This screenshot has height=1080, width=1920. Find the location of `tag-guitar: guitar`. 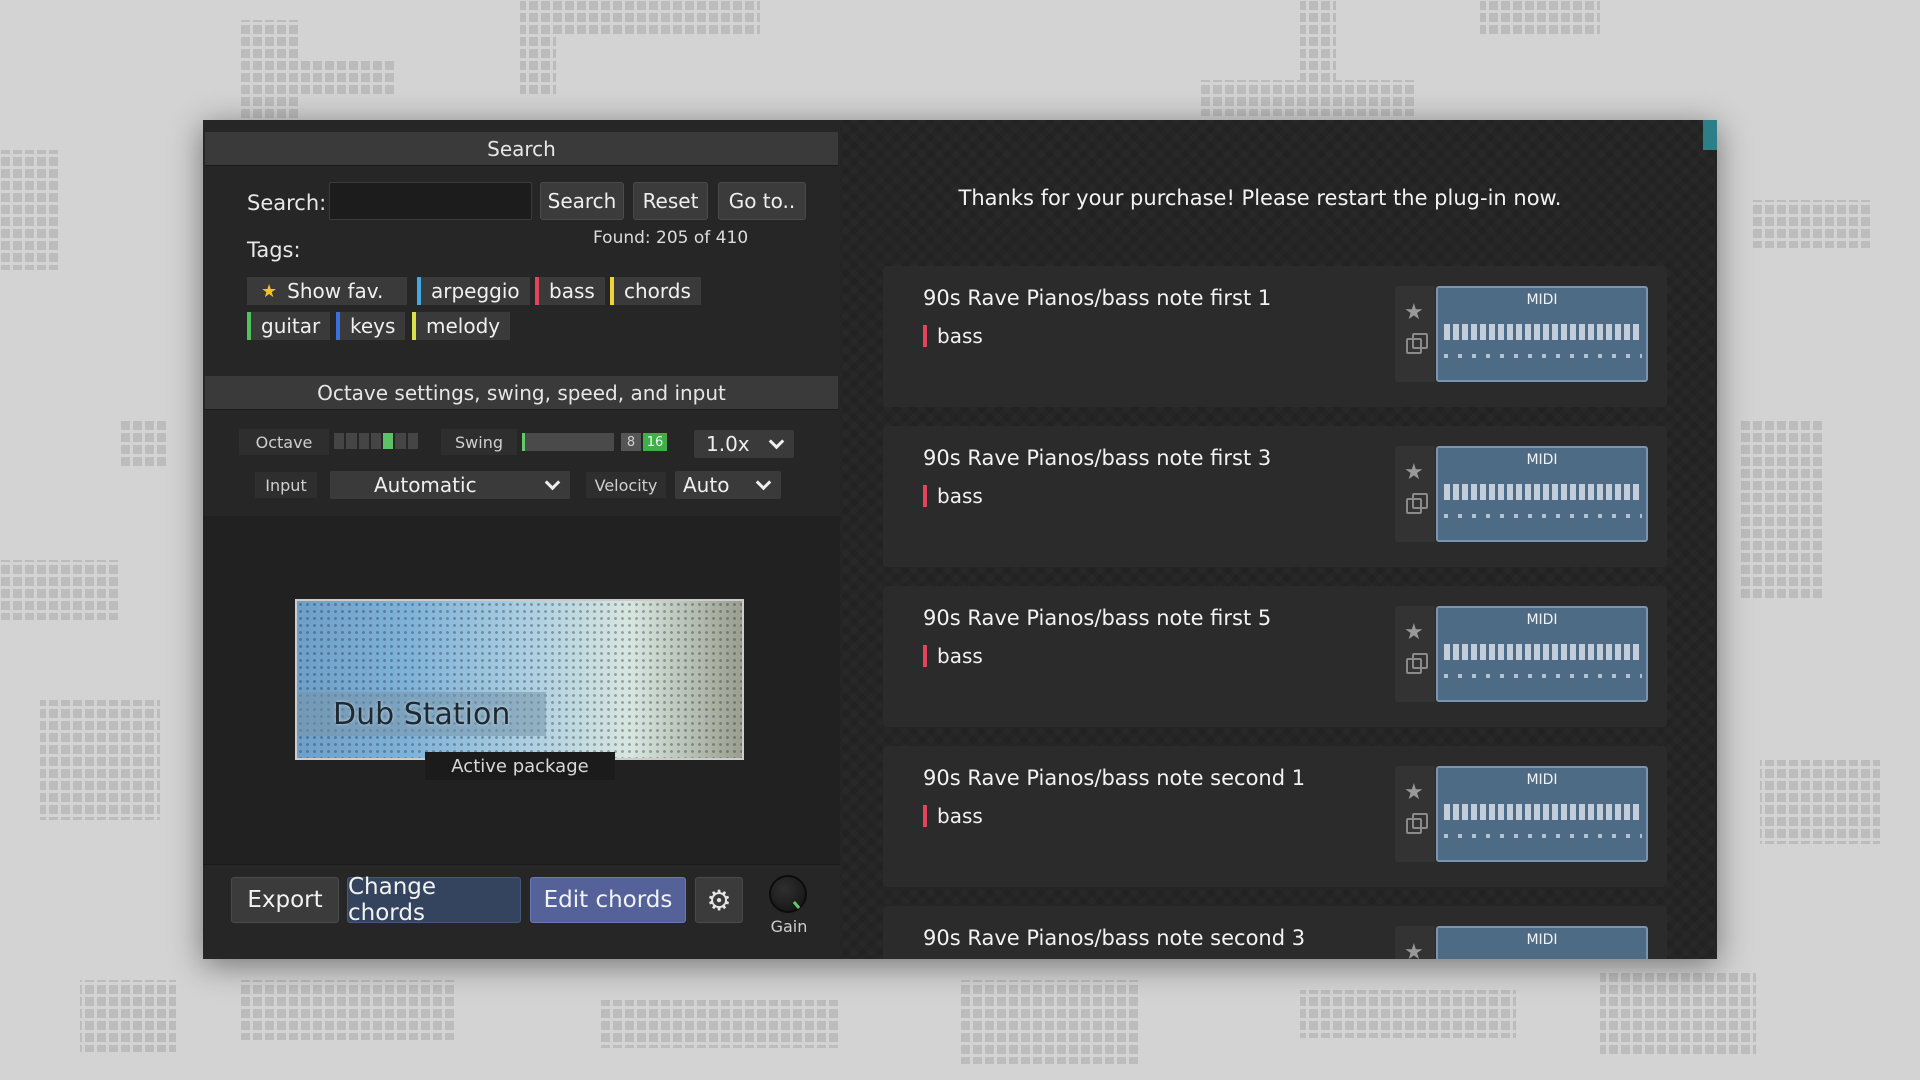

tag-guitar: guitar is located at coordinates (289, 326).